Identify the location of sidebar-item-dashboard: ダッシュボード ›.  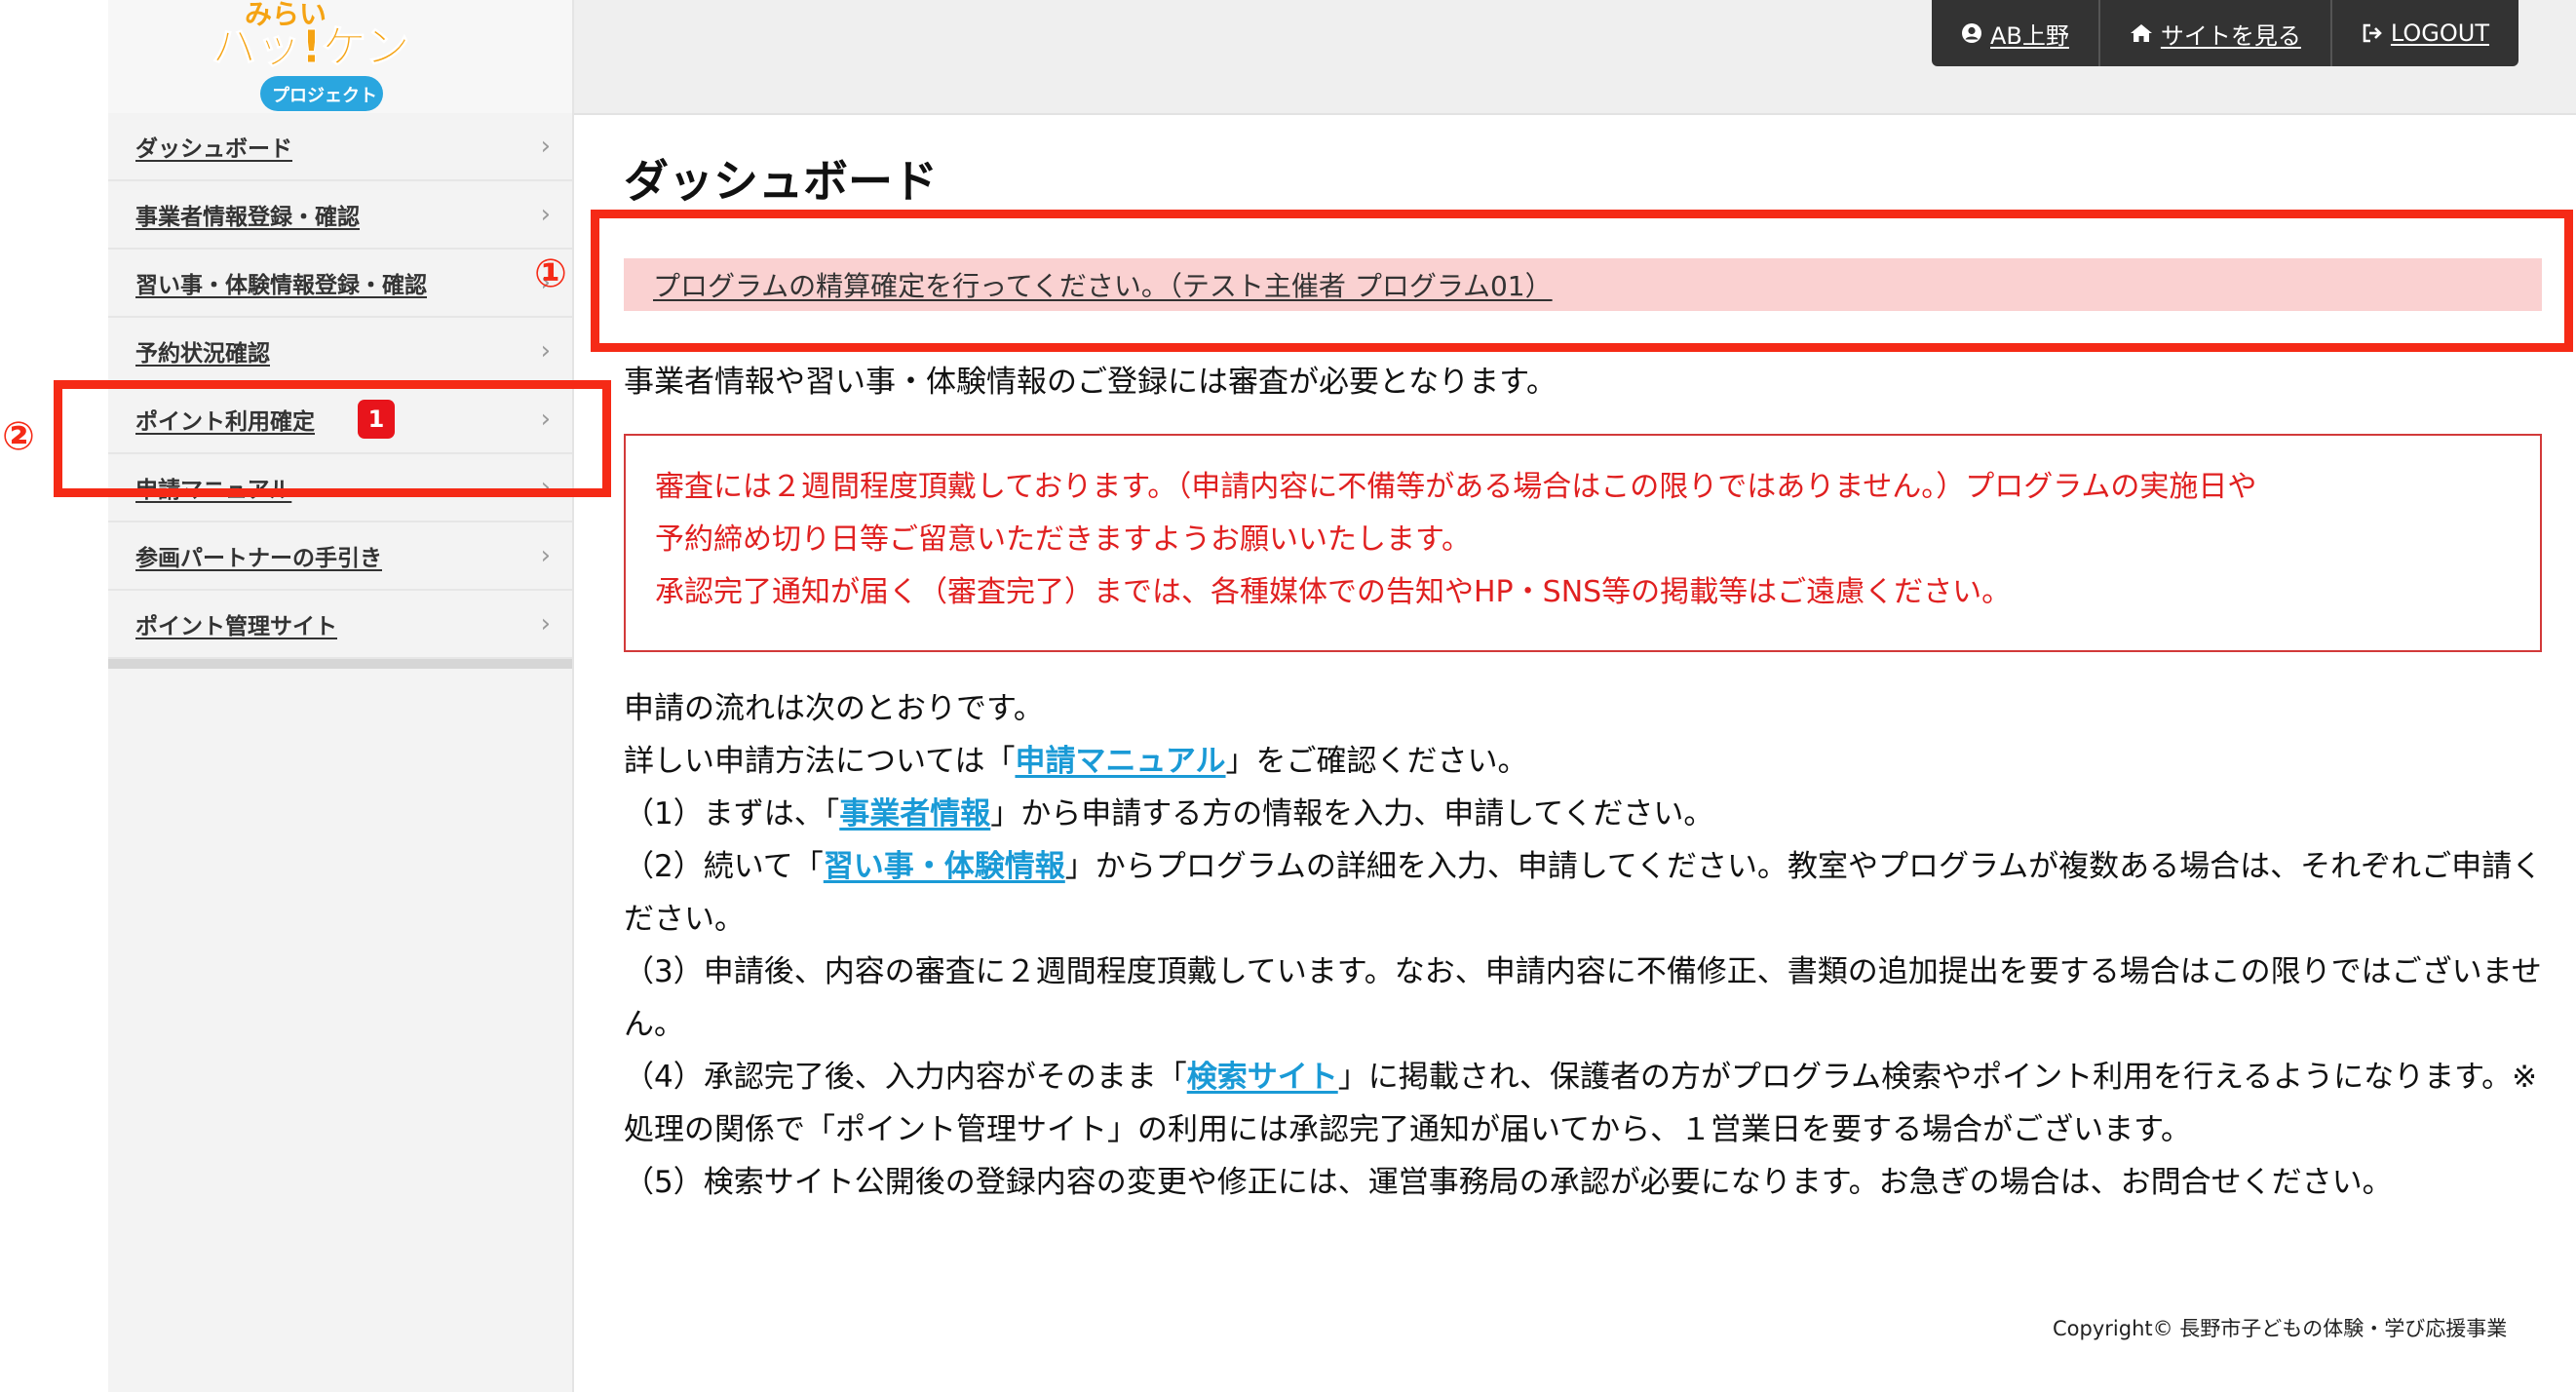
(340, 147).